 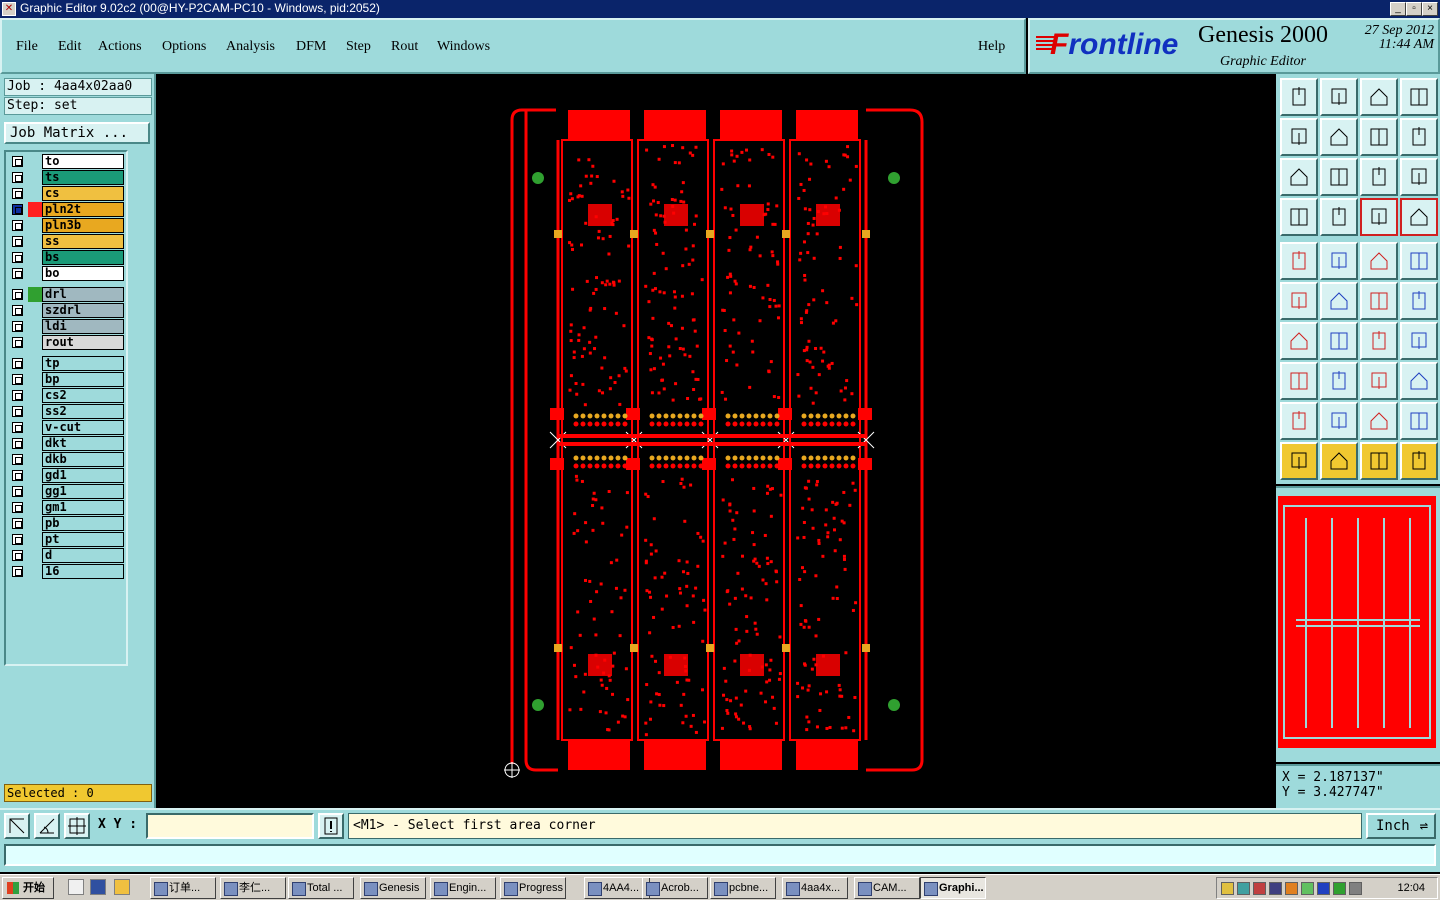 What do you see at coordinates (1379, 137) in the screenshot?
I see `swap-icon` at bounding box center [1379, 137].